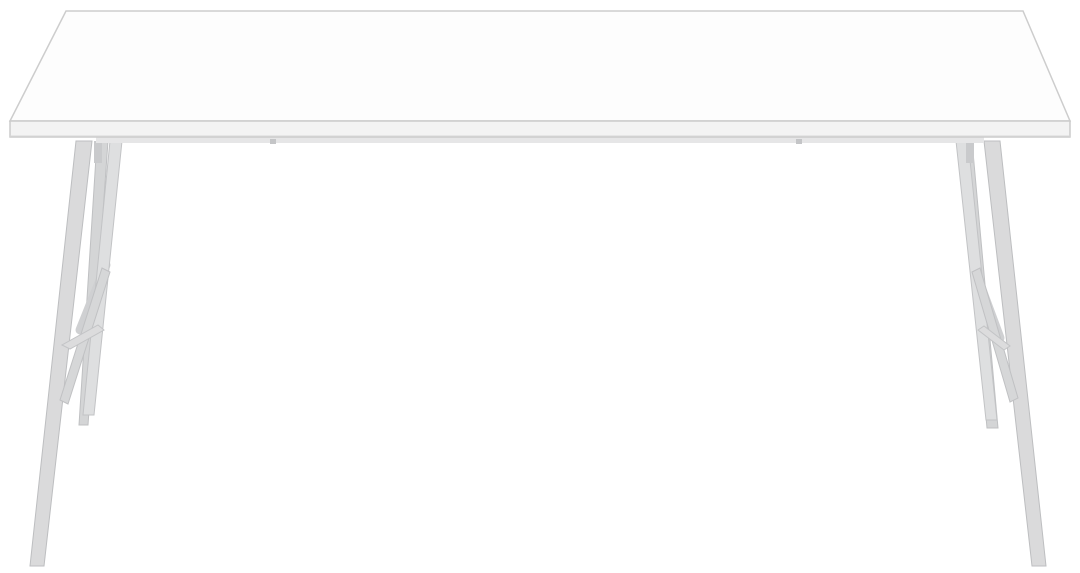 The height and width of the screenshot is (573, 1080). What do you see at coordinates (1001, 353) in the screenshot?
I see `front-right-leg` at bounding box center [1001, 353].